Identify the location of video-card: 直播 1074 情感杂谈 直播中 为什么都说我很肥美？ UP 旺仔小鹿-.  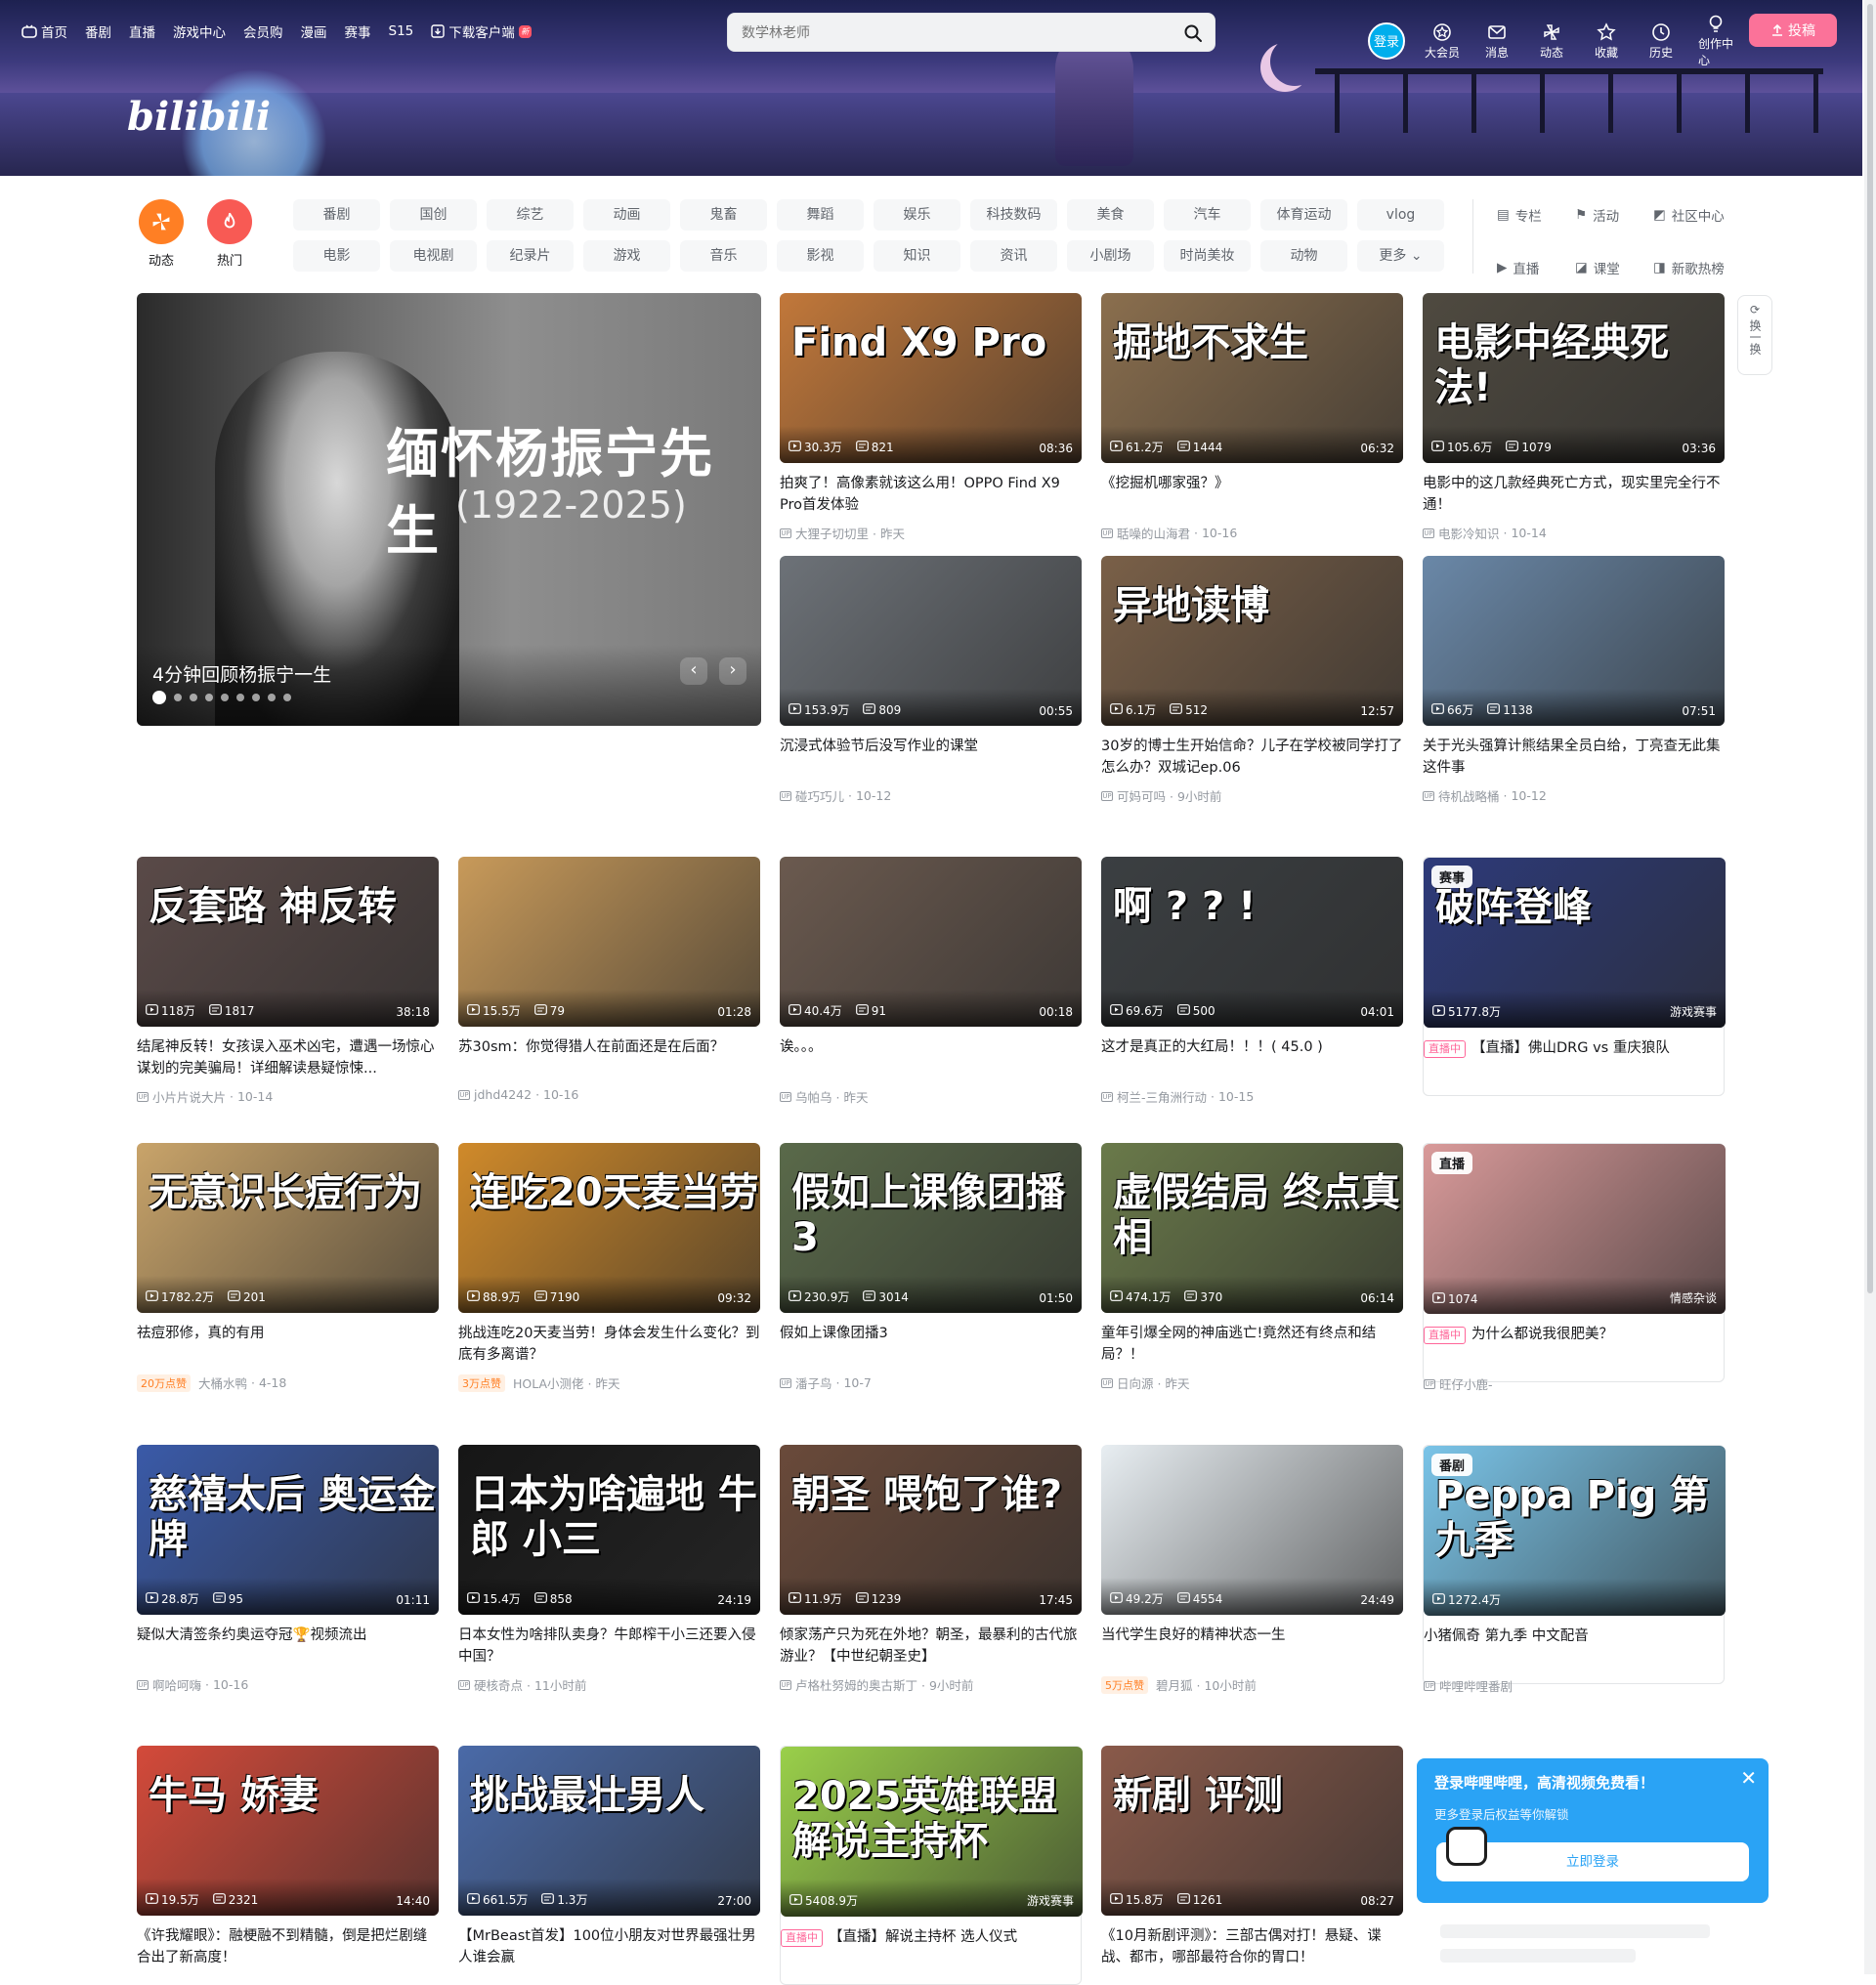
(1574, 1267).